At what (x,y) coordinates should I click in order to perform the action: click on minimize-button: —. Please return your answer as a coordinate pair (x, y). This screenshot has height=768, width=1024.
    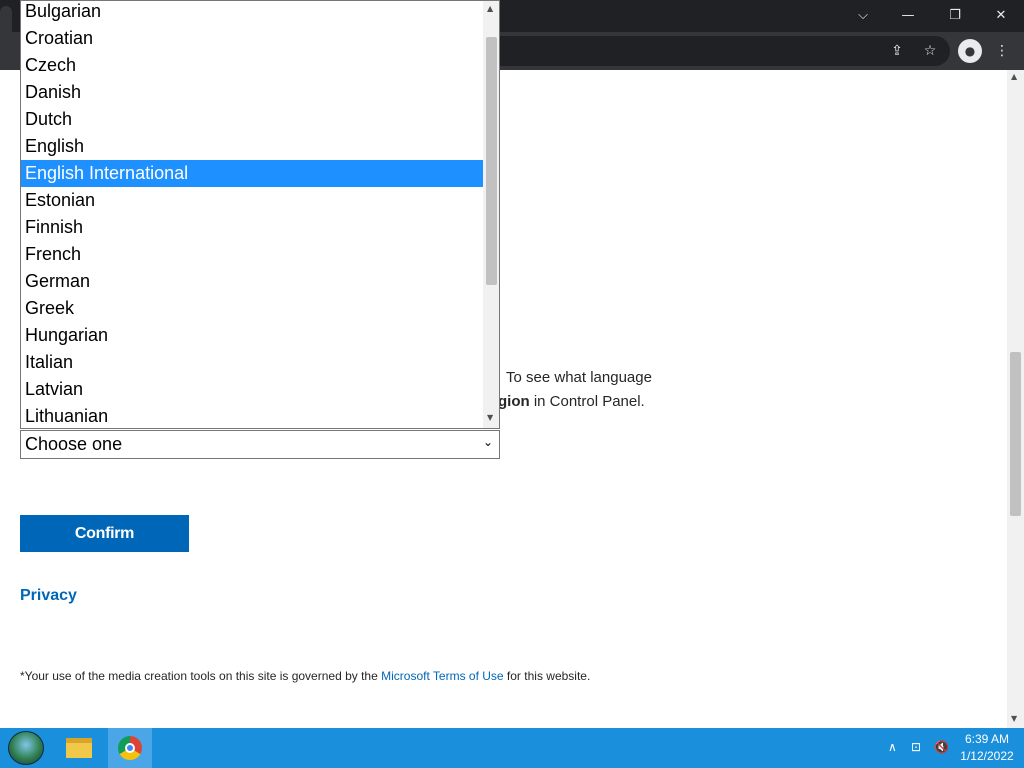
    Looking at the image, I should click on (908, 15).